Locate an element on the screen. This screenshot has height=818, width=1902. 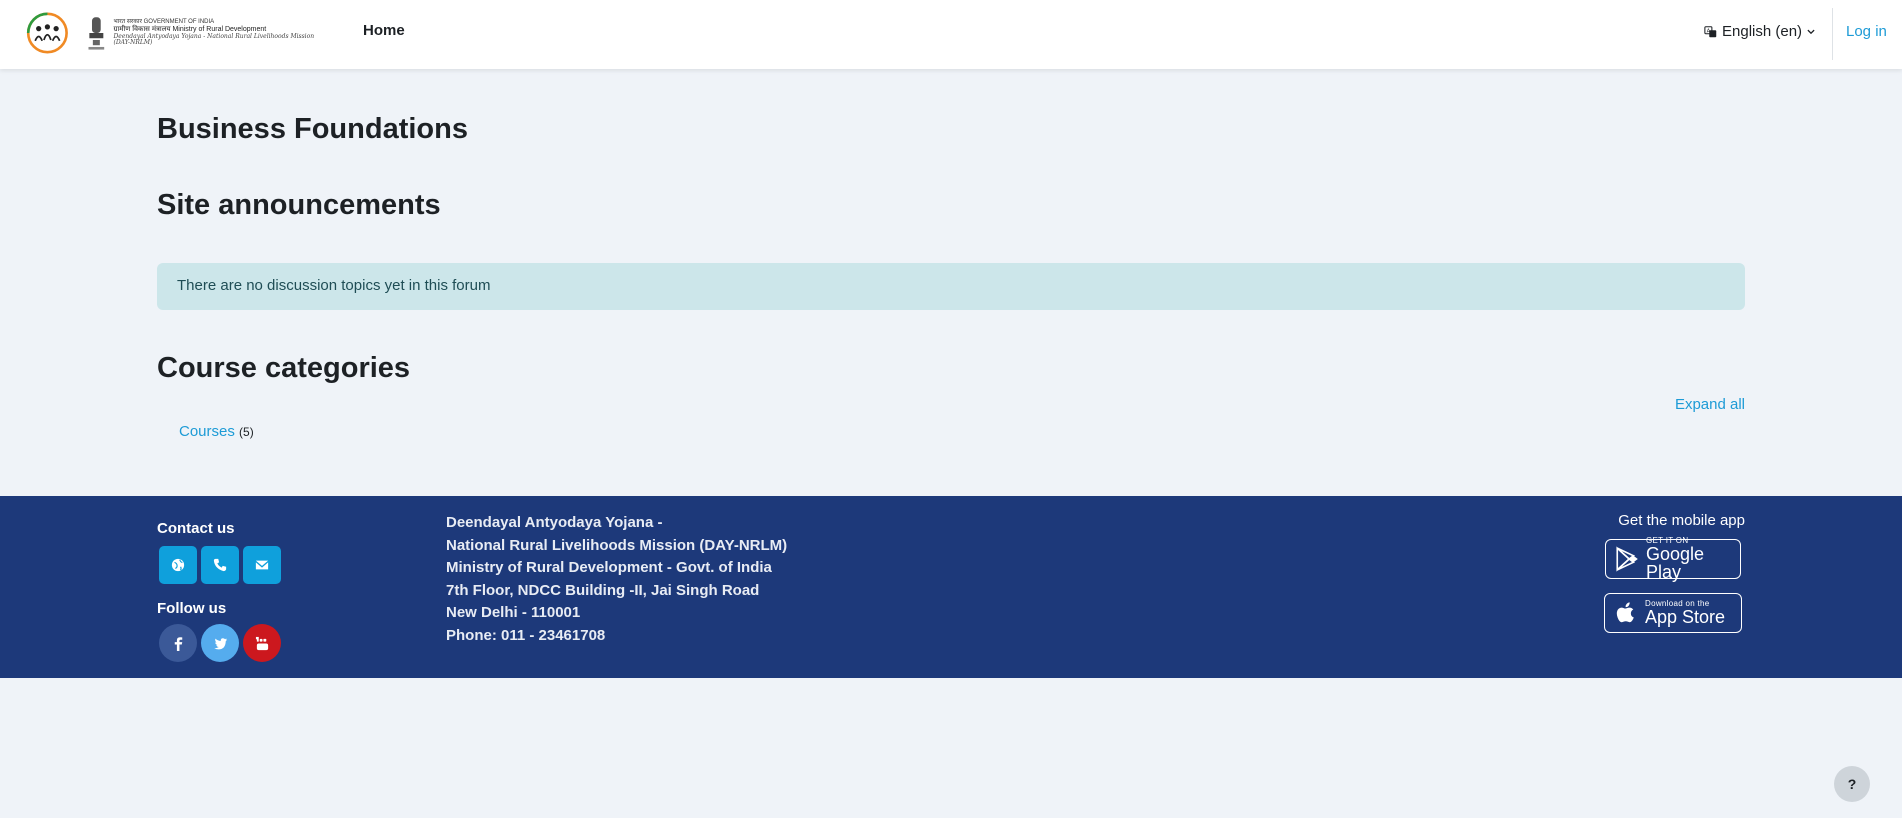
svg-text: A is located at coordinates (1709, 31).